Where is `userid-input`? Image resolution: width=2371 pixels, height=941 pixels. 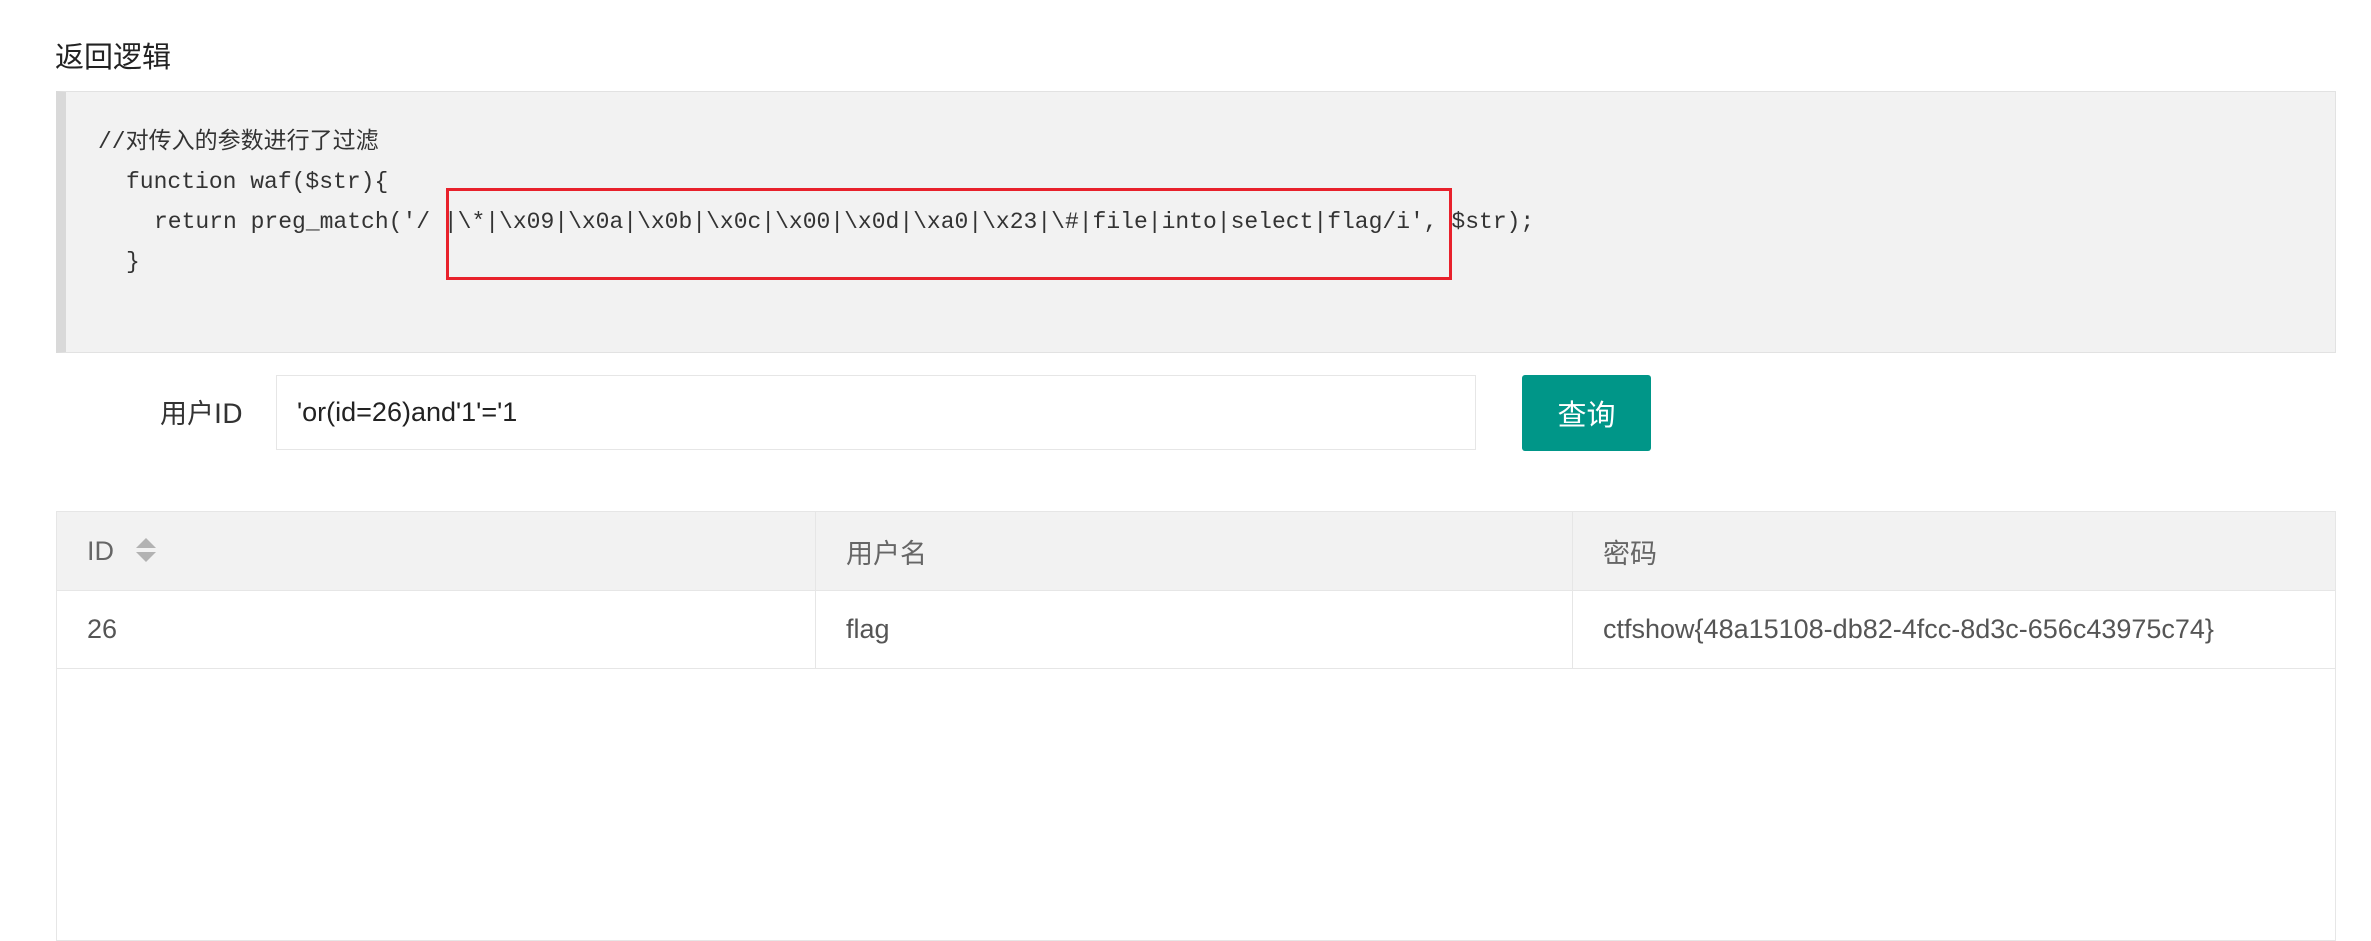
userid-input is located at coordinates (876, 412).